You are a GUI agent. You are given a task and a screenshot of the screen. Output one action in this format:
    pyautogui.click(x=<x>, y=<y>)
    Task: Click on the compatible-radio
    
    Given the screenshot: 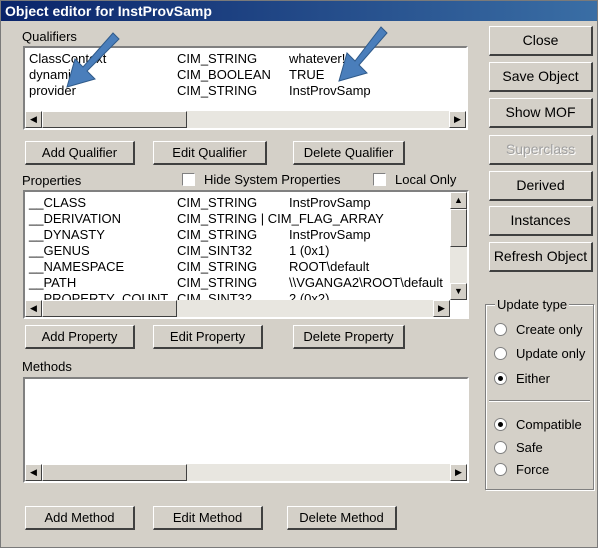 What is the action you would take?
    pyautogui.click(x=500, y=424)
    